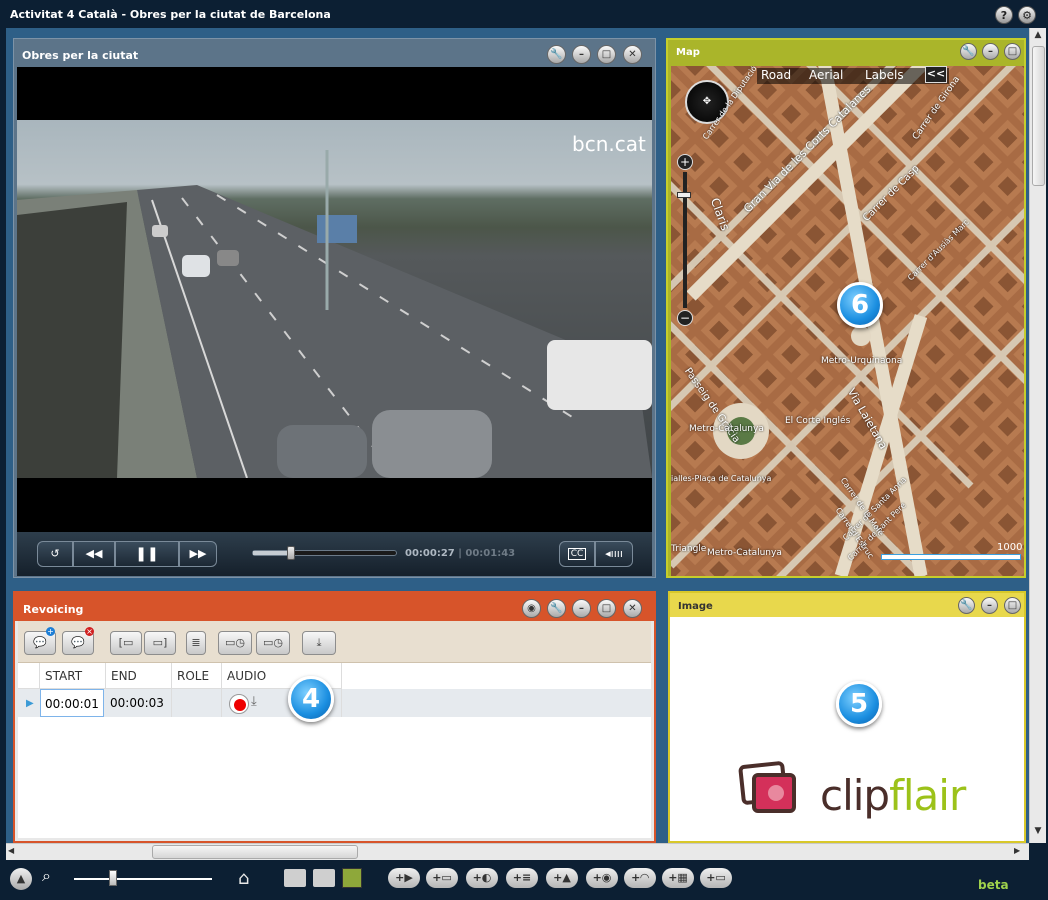 This screenshot has width=1048, height=900. I want to click on go-to-time-icon: ▭◷, so click(235, 643).